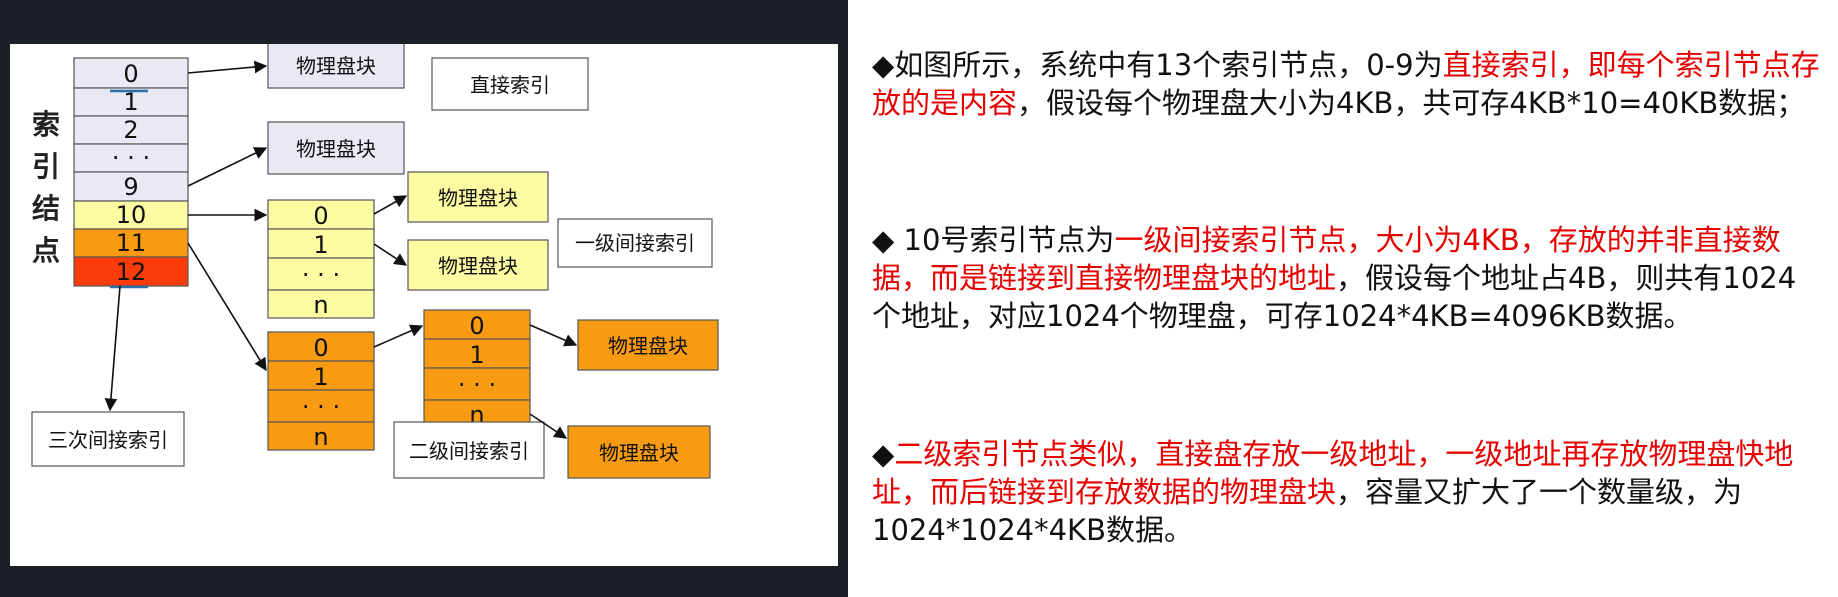  Describe the element at coordinates (883, 454) in the screenshot. I see `text-span: ◆` at that location.